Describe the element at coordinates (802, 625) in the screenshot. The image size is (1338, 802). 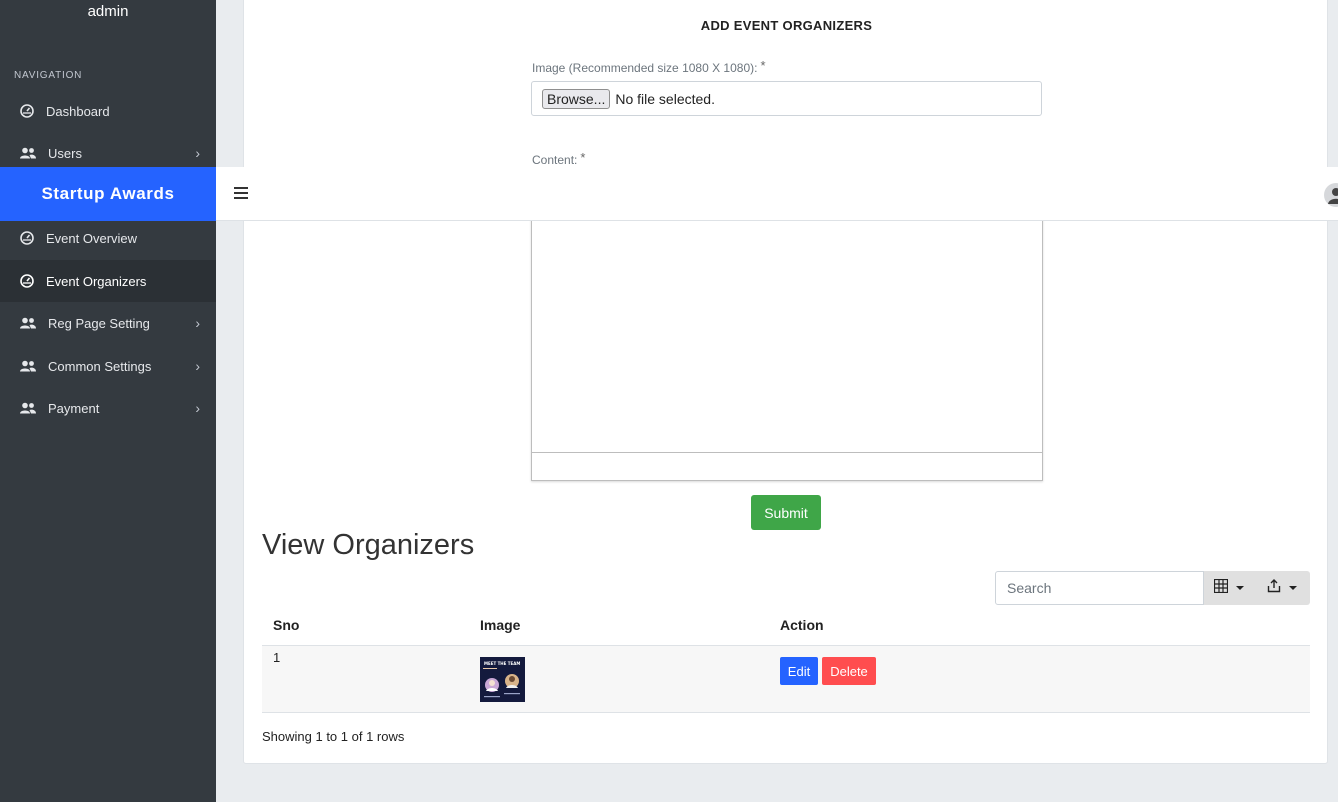
I see `column-header-action: Action` at that location.